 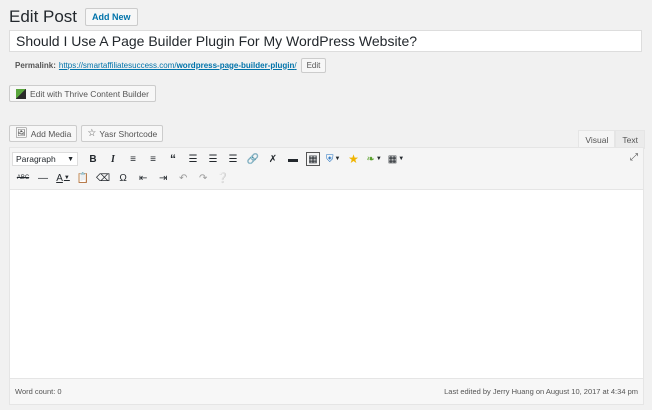 What do you see at coordinates (634, 157) in the screenshot?
I see `fullscreen-icon: ⤢` at bounding box center [634, 157].